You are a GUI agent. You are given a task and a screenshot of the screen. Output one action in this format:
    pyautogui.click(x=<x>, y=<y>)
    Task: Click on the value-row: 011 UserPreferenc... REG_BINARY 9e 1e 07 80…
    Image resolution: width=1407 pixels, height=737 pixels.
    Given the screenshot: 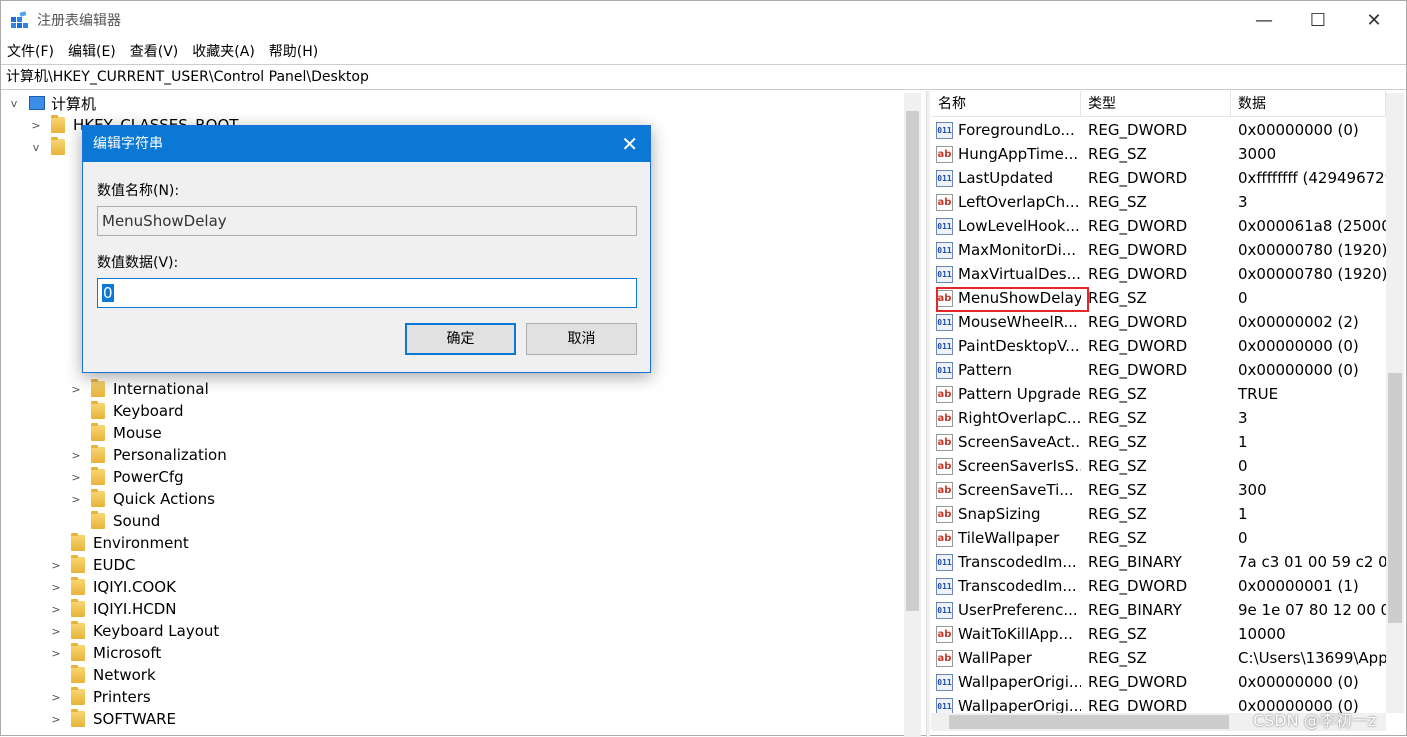 What is the action you would take?
    pyautogui.click(x=1158, y=610)
    